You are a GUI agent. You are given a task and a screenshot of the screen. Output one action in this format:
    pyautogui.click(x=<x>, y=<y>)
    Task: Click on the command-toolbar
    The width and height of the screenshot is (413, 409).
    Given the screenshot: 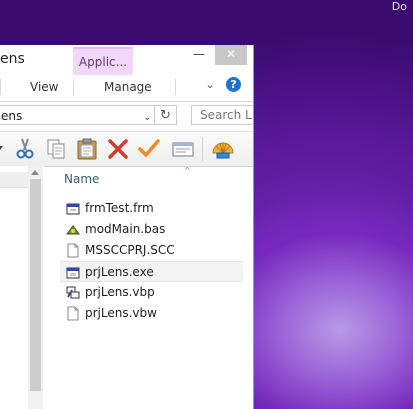 What is the action you would take?
    pyautogui.click(x=126, y=149)
    